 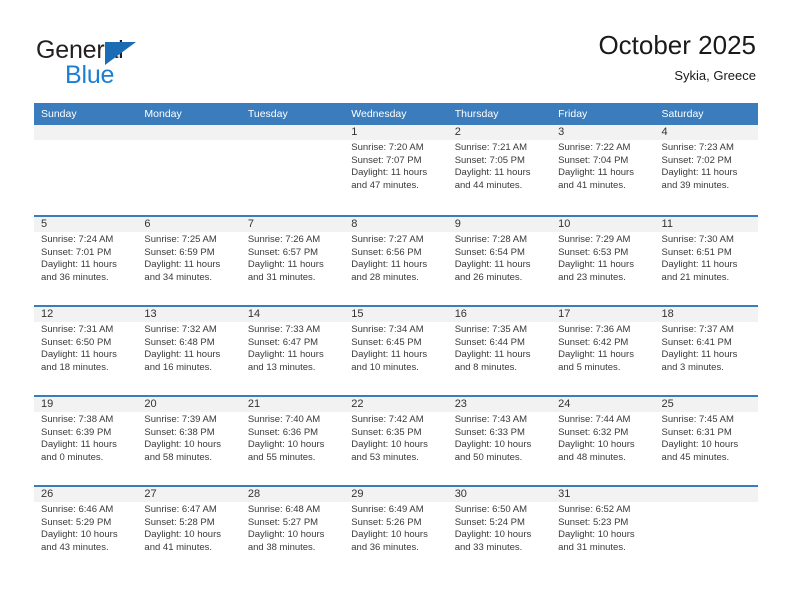 What do you see at coordinates (697, 419) in the screenshot?
I see `day-sunrise-text: Sunrise: 7:45 AM` at bounding box center [697, 419].